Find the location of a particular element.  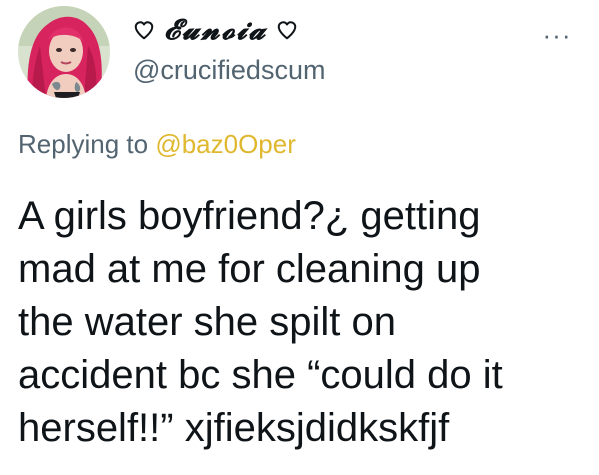

avatar is located at coordinates (64, 52).